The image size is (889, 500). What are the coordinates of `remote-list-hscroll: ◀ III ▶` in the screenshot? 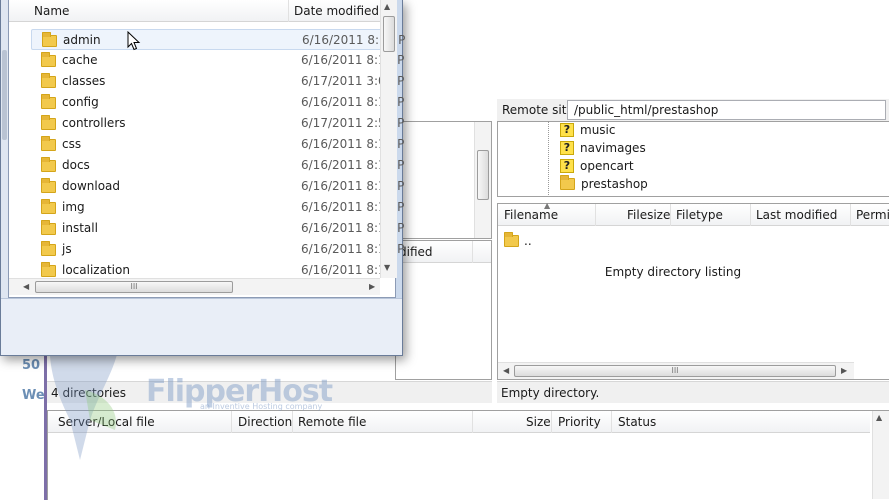 It's located at (676, 370).